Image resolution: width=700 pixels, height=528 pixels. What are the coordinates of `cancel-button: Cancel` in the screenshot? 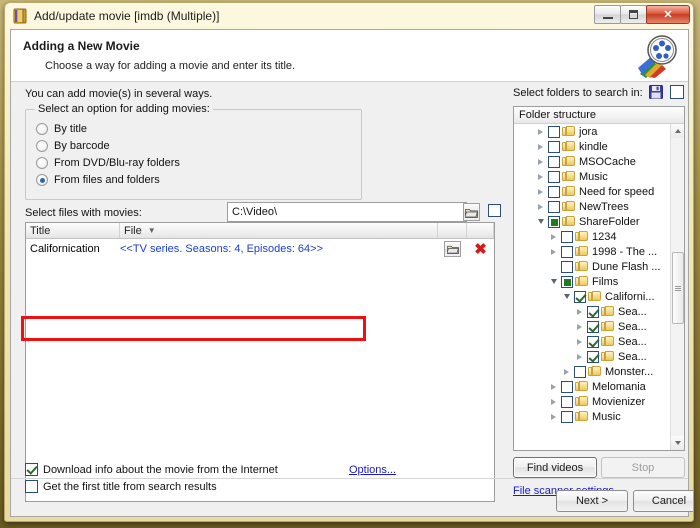 It's located at (663, 501).